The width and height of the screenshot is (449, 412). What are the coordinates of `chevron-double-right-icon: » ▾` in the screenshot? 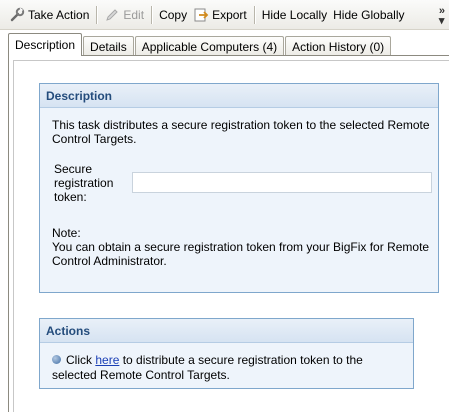 It's located at (442, 16).